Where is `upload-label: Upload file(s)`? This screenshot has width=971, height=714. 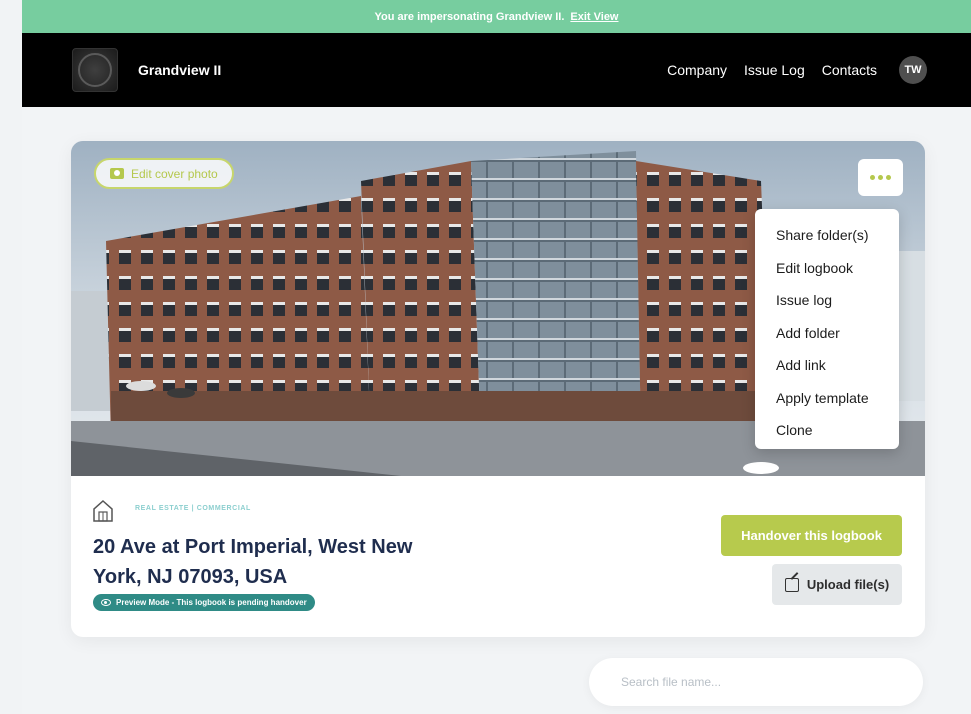
upload-label: Upload file(s) is located at coordinates (848, 584).